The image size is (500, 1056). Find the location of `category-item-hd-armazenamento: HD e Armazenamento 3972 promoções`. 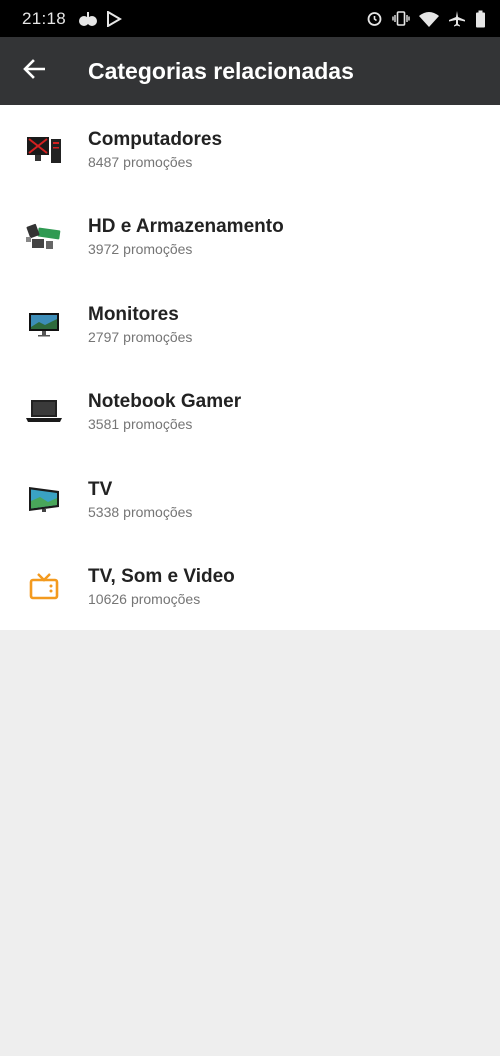

category-item-hd-armazenamento: HD e Armazenamento 3972 promoções is located at coordinates (250, 237).